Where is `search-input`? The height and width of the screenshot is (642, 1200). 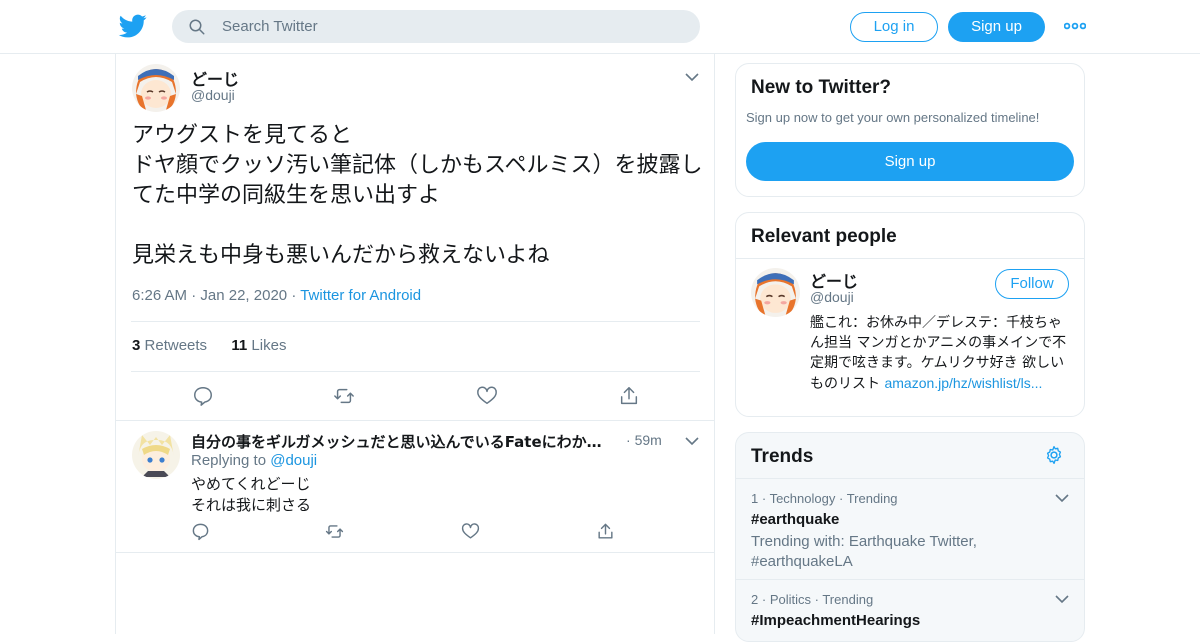
search-input is located at coordinates (452, 26).